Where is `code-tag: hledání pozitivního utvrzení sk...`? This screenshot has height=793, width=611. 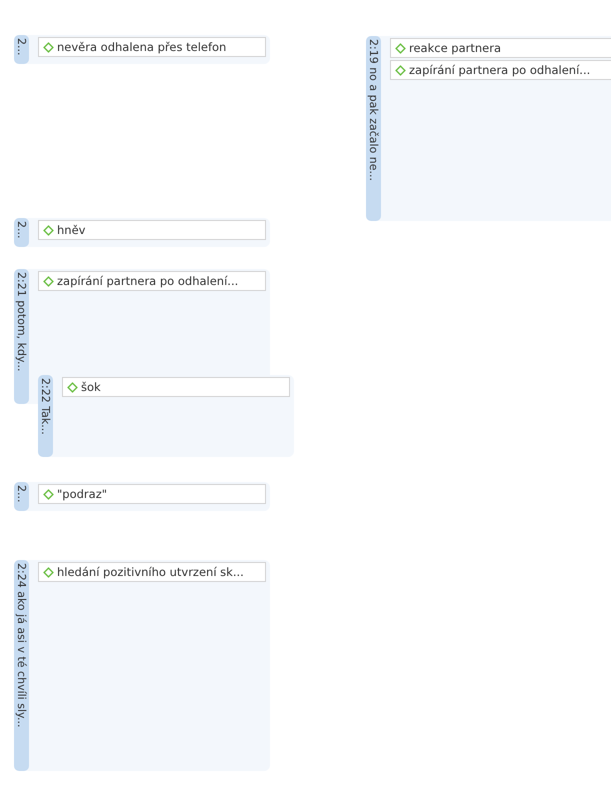 code-tag: hledání pozitivního utvrzení sk... is located at coordinates (152, 572).